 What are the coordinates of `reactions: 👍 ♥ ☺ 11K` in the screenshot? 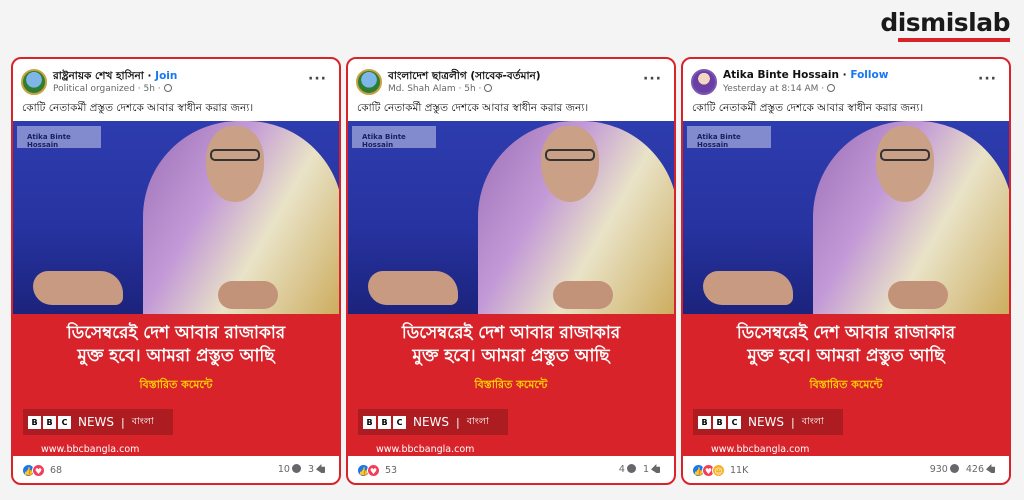 It's located at (720, 470).